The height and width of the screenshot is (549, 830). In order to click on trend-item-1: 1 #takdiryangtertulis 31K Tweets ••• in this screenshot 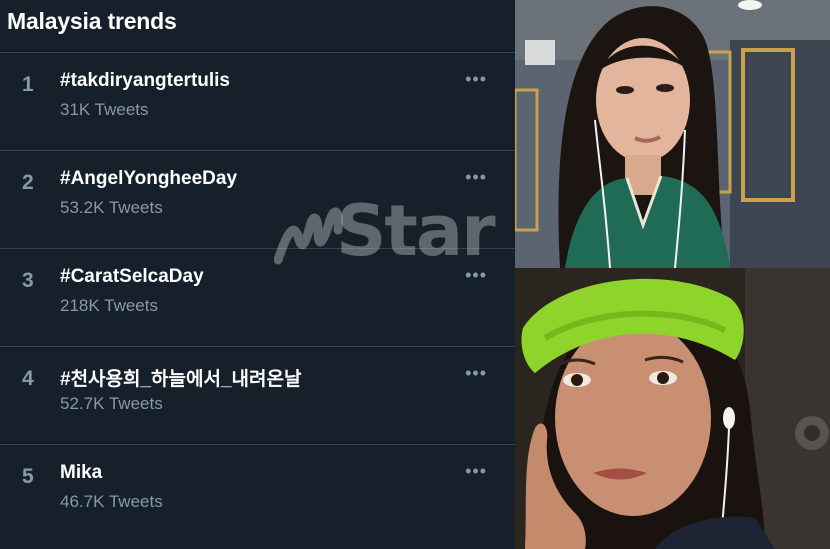, I will do `click(257, 102)`.